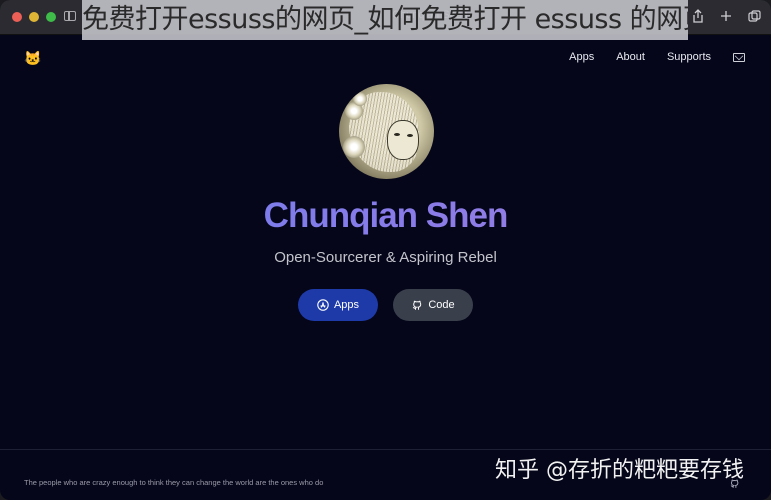 The image size is (771, 500). What do you see at coordinates (385, 257) in the screenshot?
I see `hero-tagline: Open-Sourcerer & Aspiring Rebel` at bounding box center [385, 257].